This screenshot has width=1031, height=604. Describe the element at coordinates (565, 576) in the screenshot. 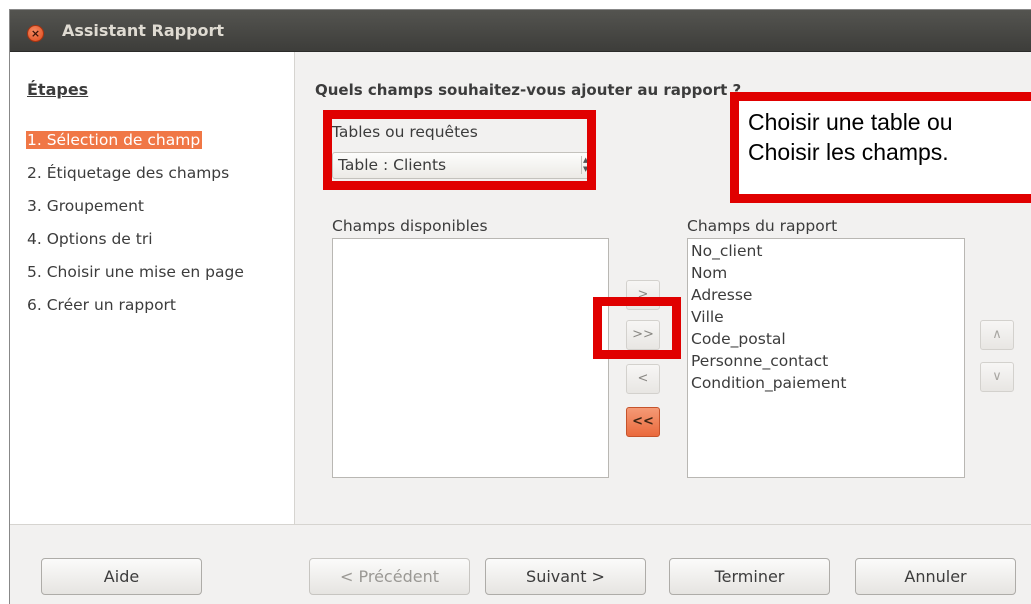

I see `next-button: Suivant >` at that location.